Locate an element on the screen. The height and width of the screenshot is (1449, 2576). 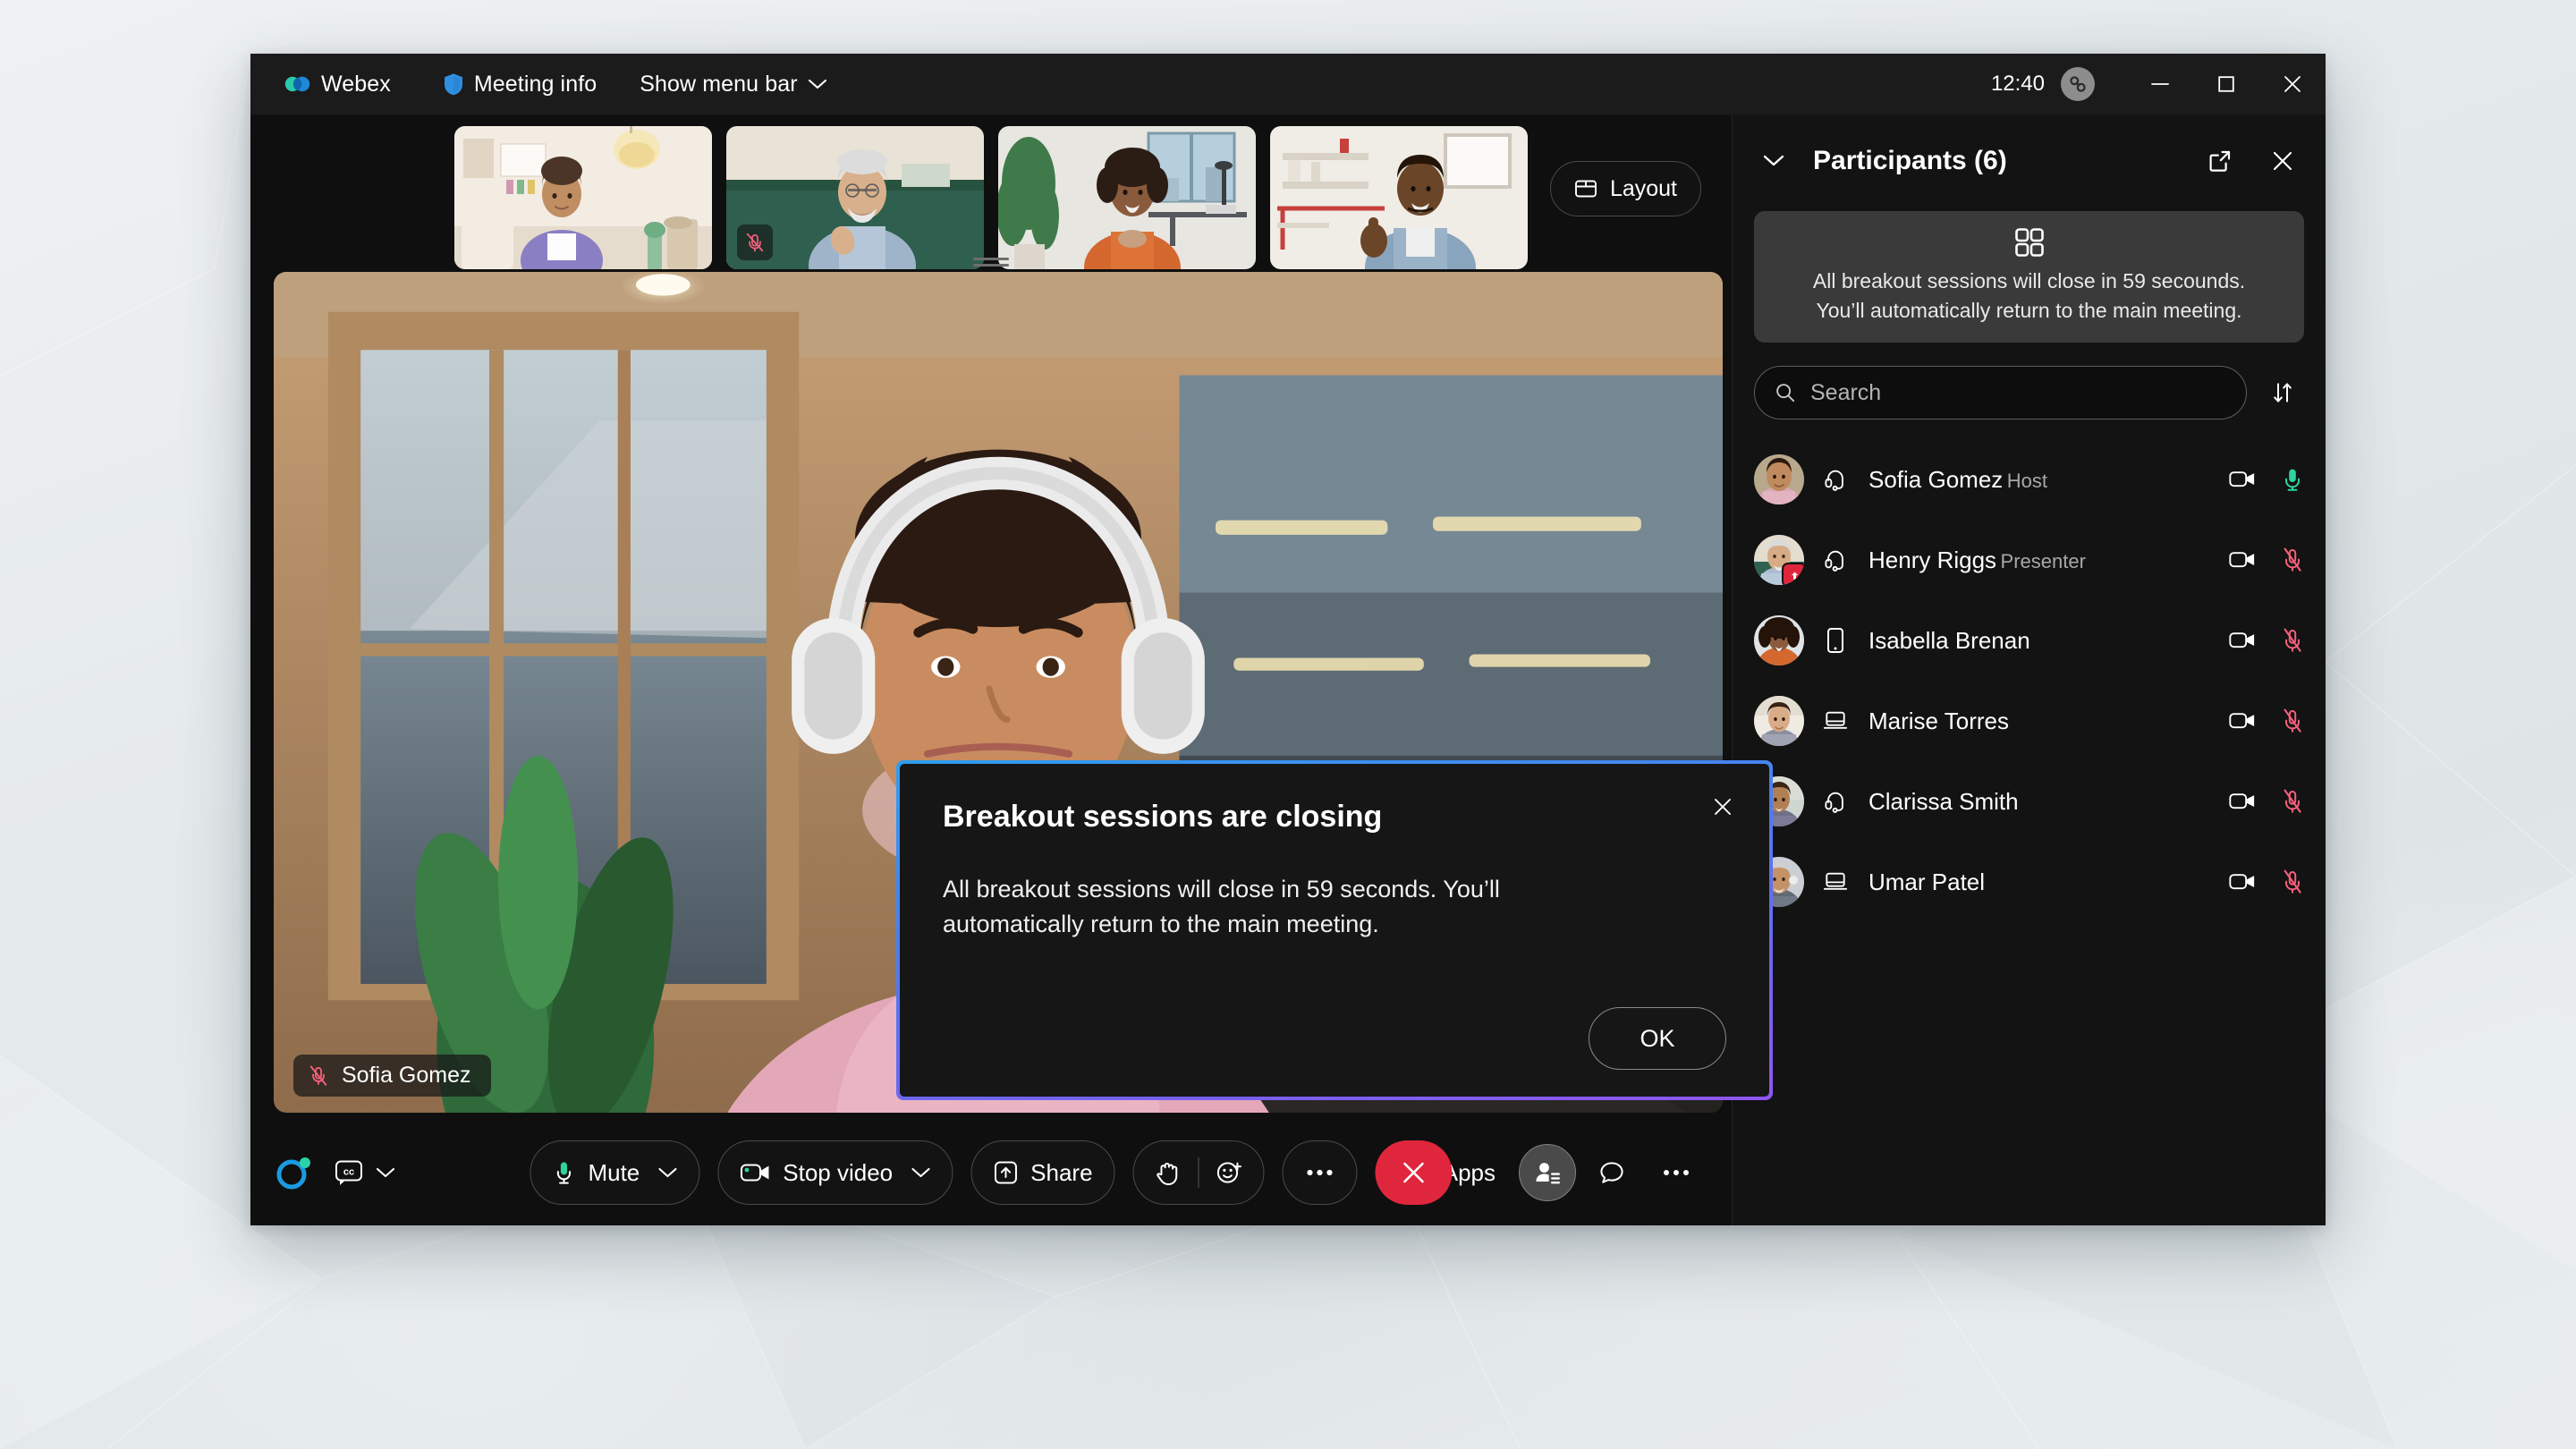
participant-row: Marise Torres is located at coordinates (2029, 721).